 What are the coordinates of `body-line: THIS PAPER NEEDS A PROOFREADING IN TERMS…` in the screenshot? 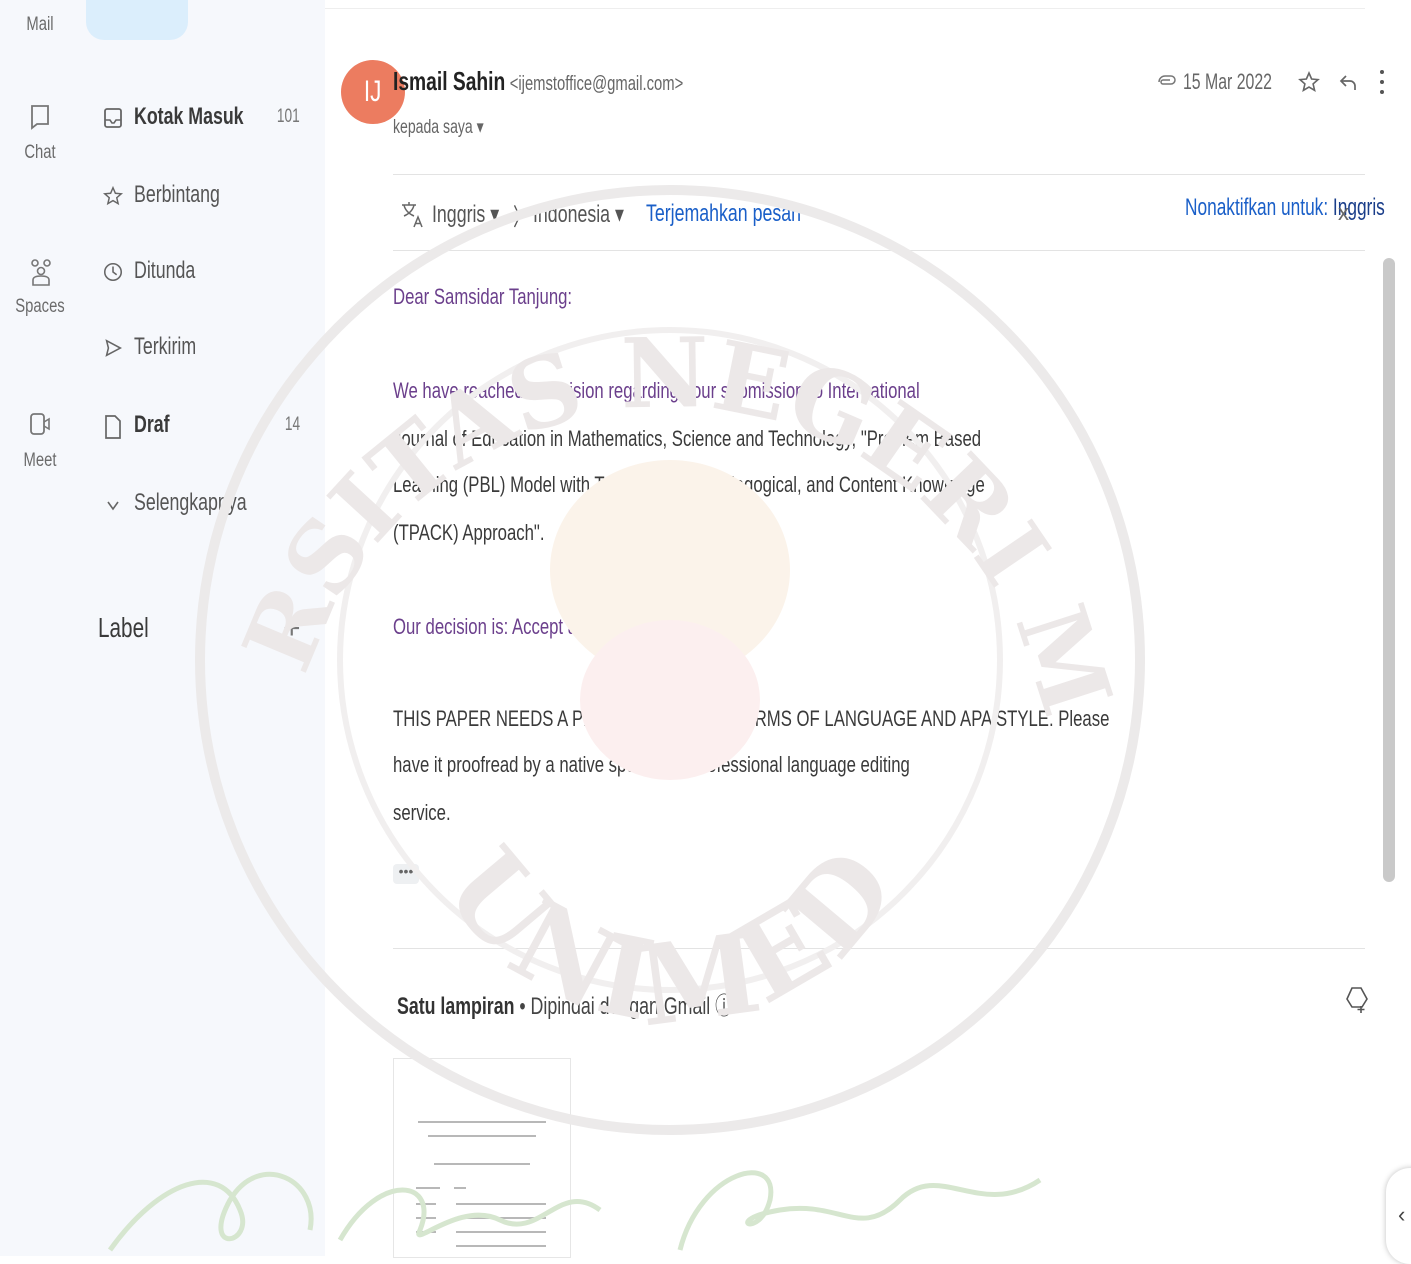 It's located at (751, 718).